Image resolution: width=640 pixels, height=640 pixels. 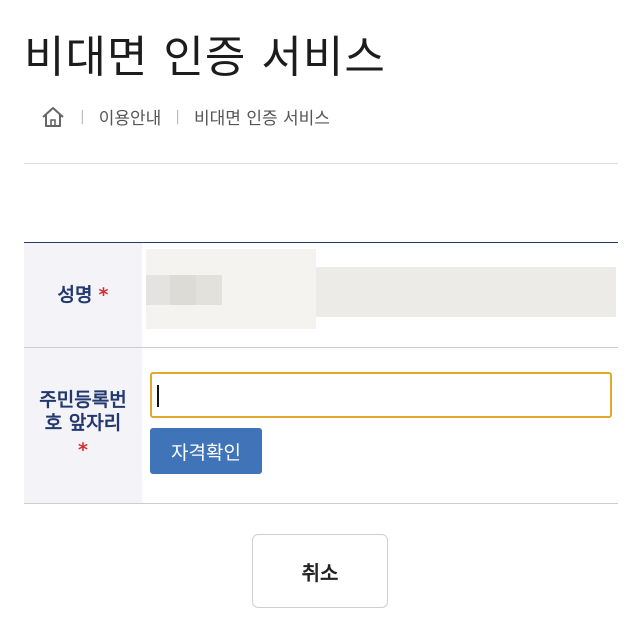 What do you see at coordinates (262, 119) in the screenshot?
I see `breadcrumb-item-current: 비대면 인증 서비스` at bounding box center [262, 119].